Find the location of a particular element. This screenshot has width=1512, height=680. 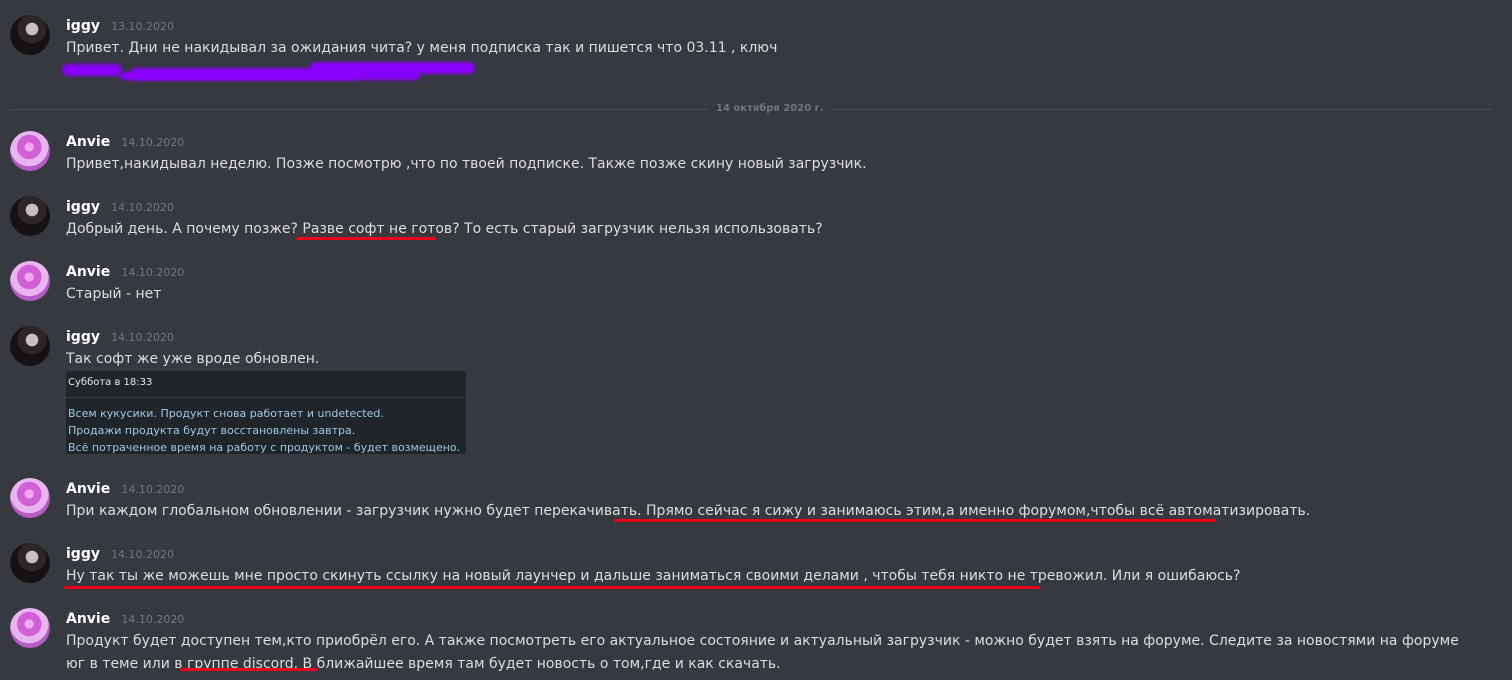

message-timestamp: 13.10.2020 is located at coordinates (143, 26).